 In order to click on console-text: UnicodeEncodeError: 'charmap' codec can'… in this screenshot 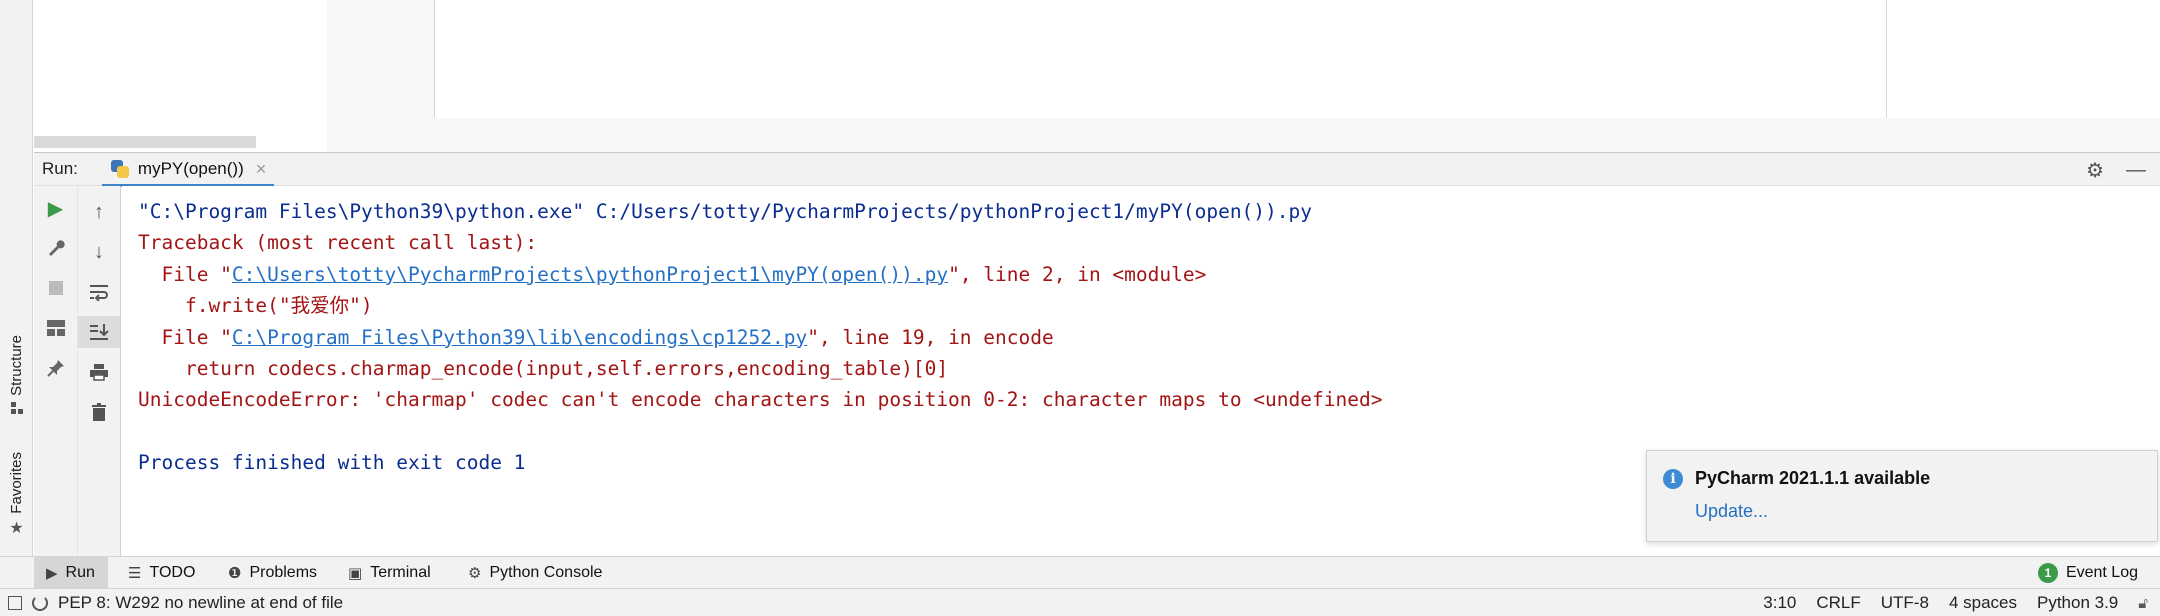, I will do `click(760, 400)`.